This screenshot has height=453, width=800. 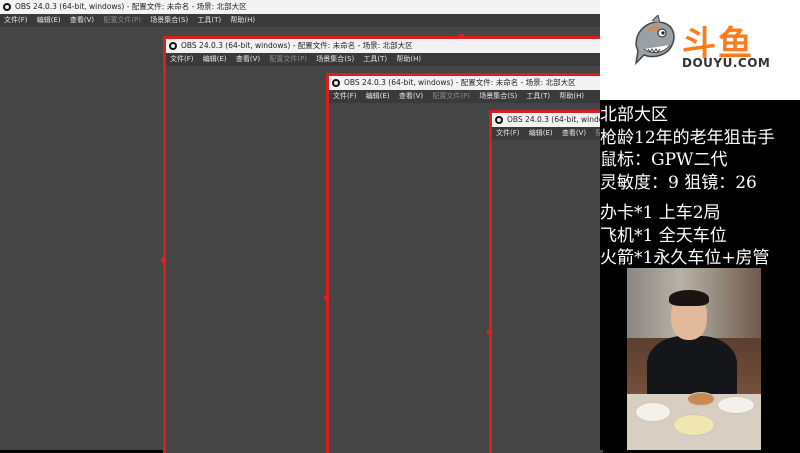 What do you see at coordinates (687, 137) in the screenshot?
I see `info-line-experience: 枪龄12年的老年狙击手` at bounding box center [687, 137].